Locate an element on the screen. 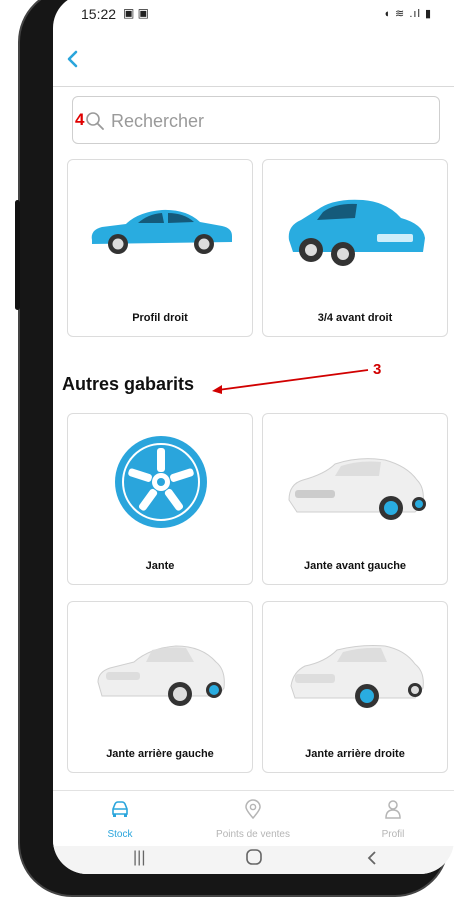  wheel-rim-icon is located at coordinates (161, 482).